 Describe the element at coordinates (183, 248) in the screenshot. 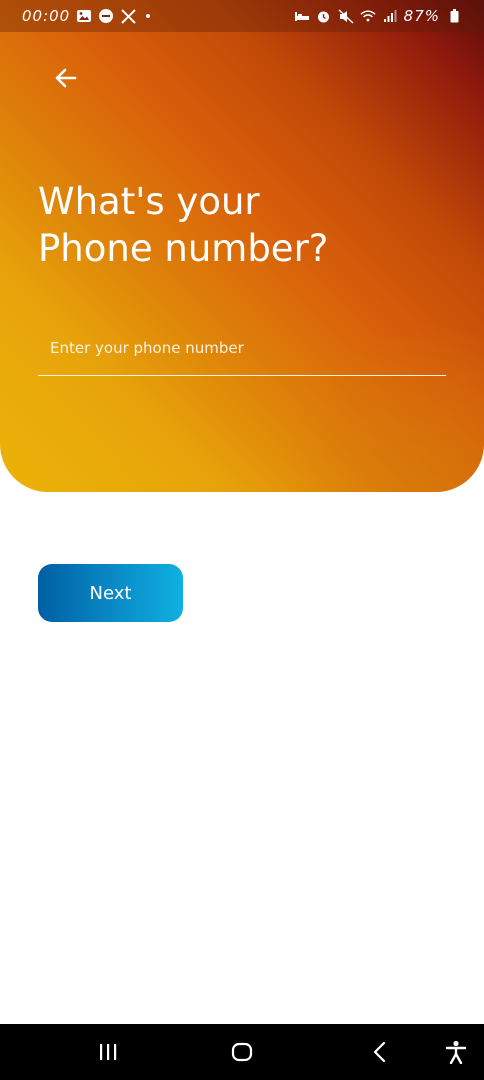

I see `page-title-line-2: Phone number?` at that location.